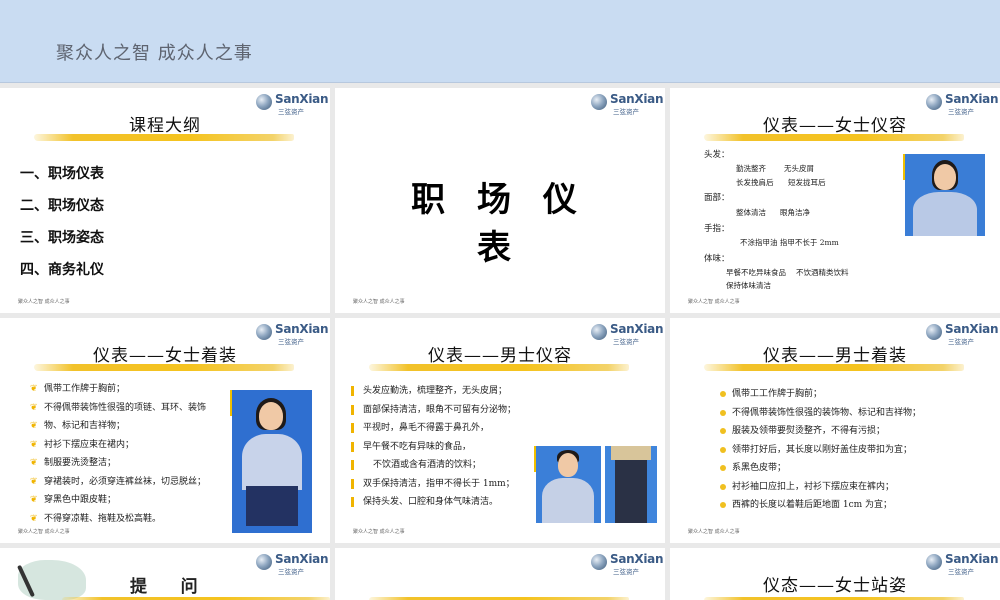  I want to click on list-item: 不饮酒或含有酒清的饮料；, so click(449, 465).